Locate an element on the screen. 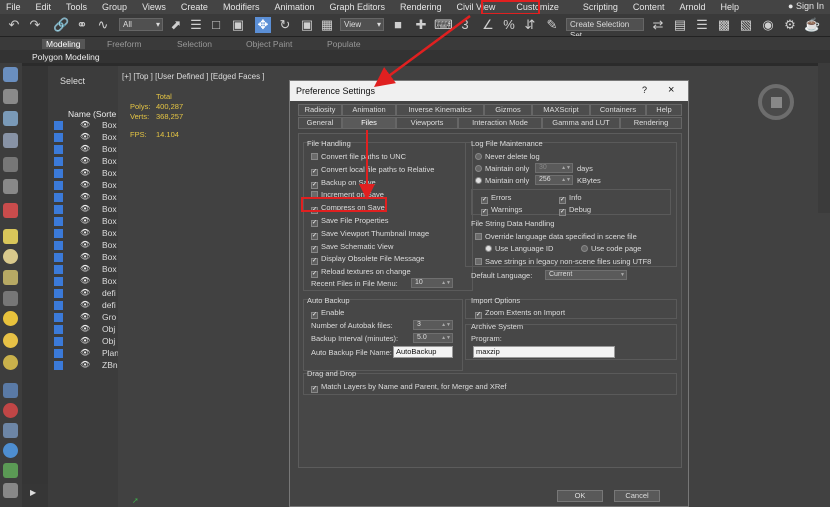 Image resolution: width=830 pixels, height=507 pixels. annotation-arrows is located at coordinates (415, 107).